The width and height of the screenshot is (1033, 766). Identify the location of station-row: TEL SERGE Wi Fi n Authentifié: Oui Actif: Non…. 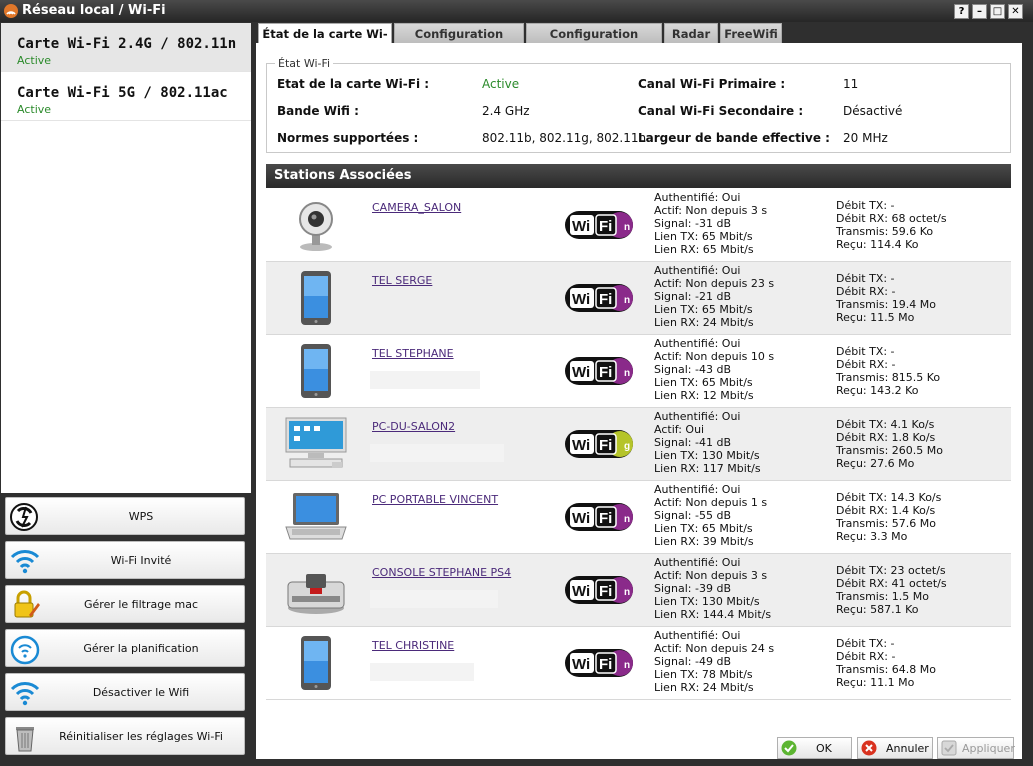
(638, 298).